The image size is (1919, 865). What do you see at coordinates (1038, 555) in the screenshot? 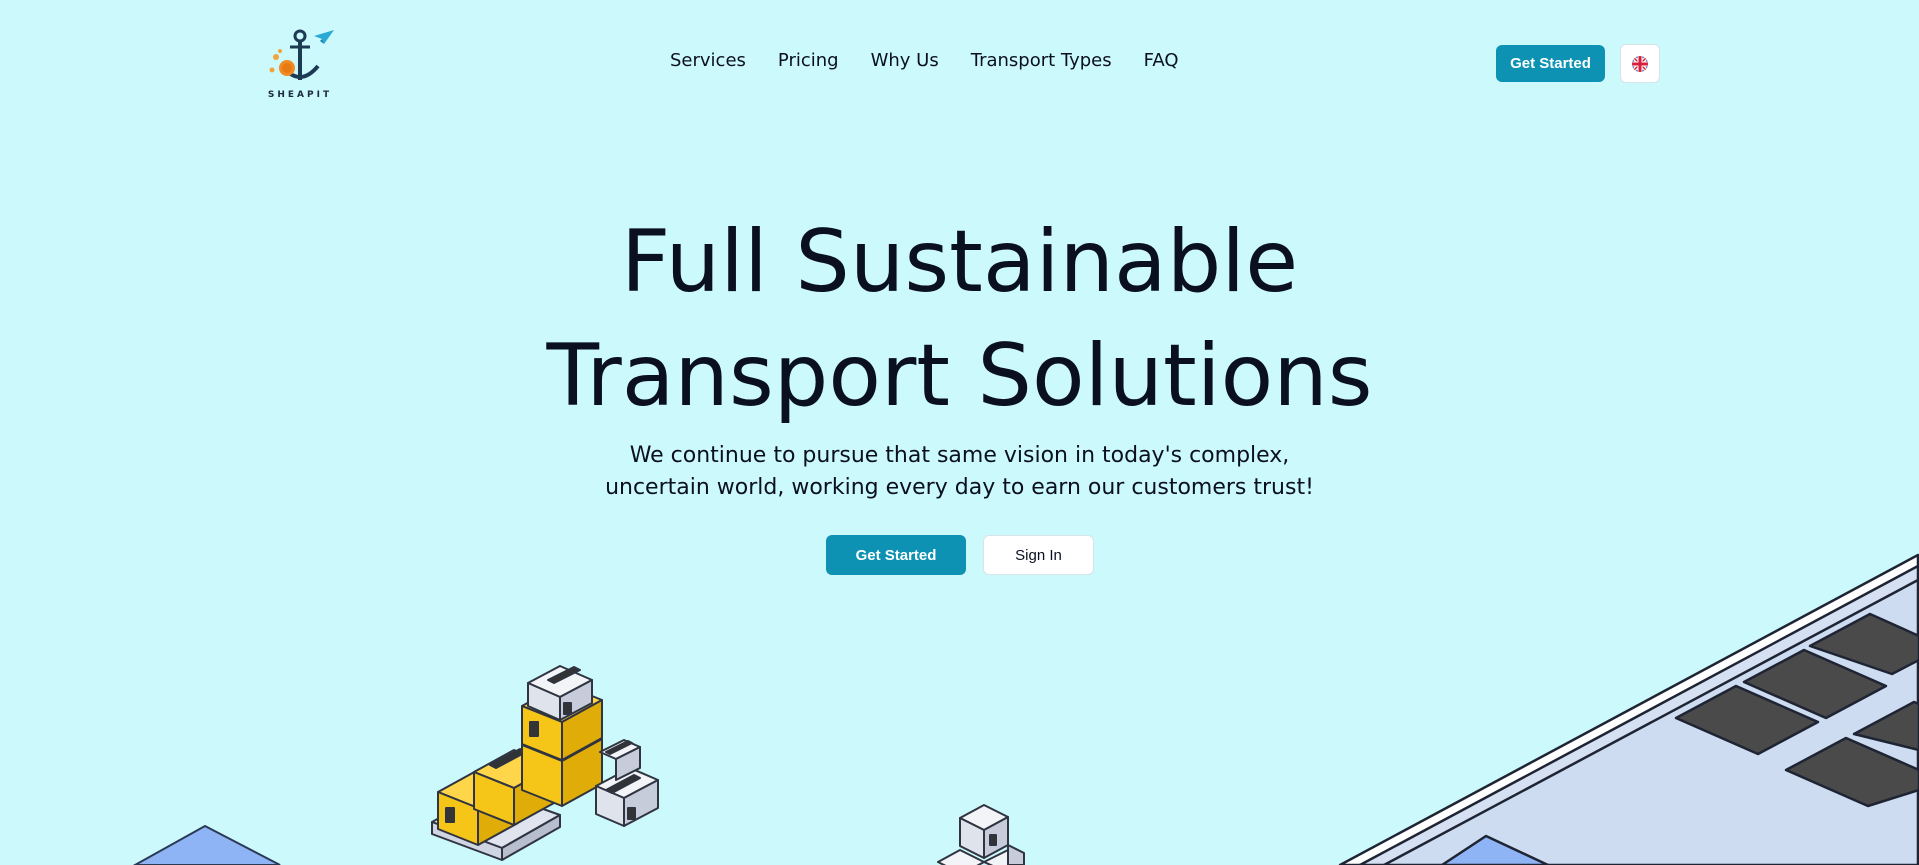
I see `sign-in-button: Sign In` at bounding box center [1038, 555].